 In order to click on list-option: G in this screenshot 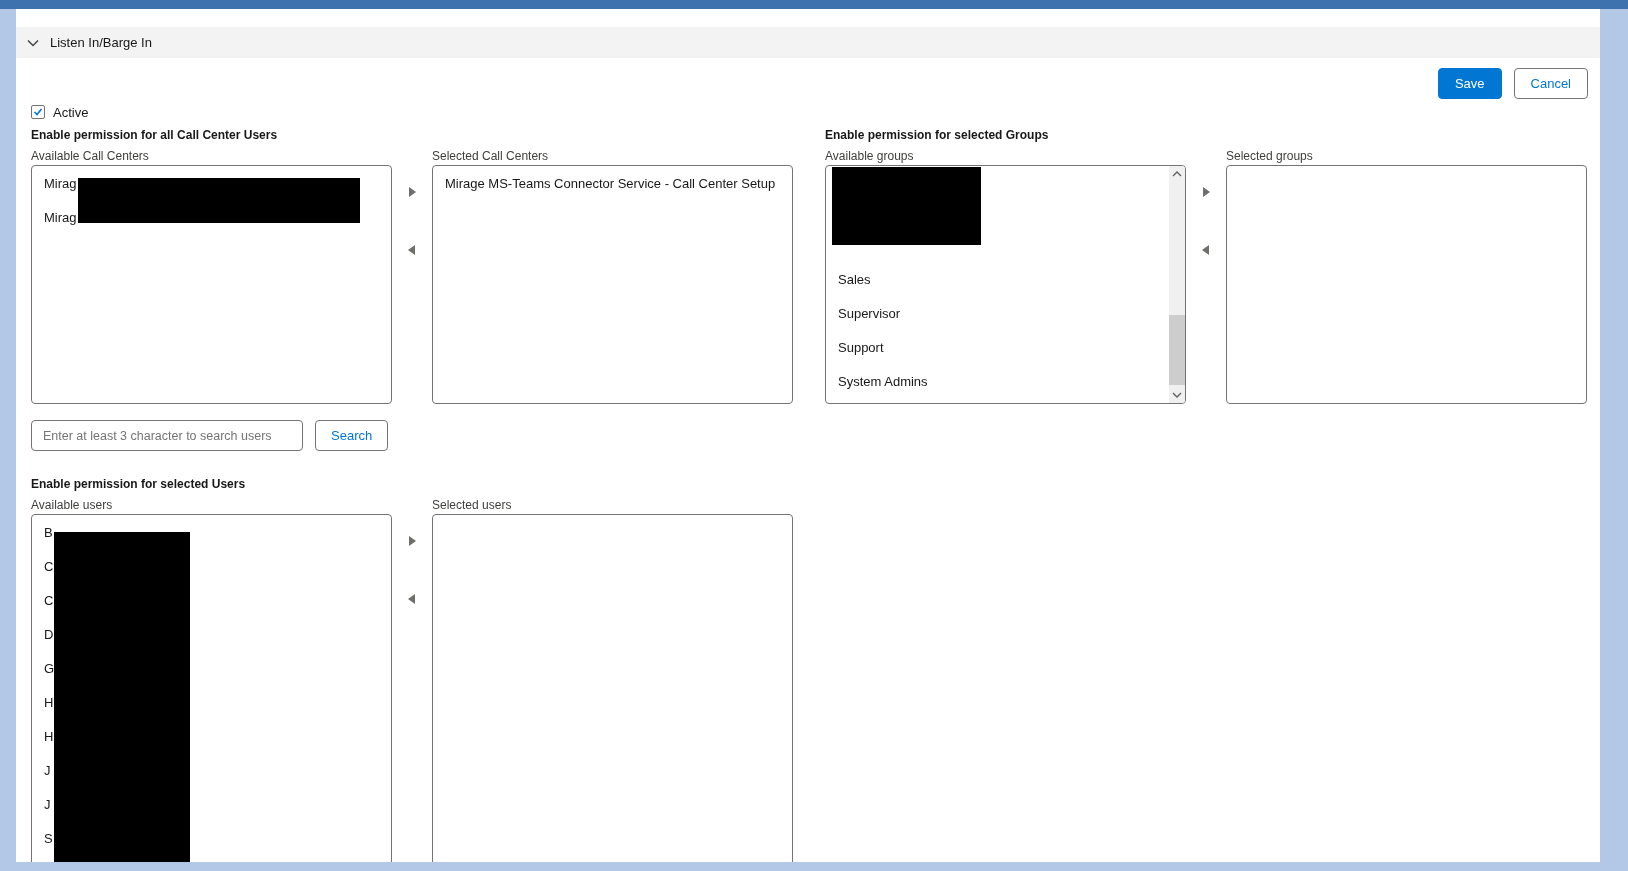, I will do `click(49, 669)`.